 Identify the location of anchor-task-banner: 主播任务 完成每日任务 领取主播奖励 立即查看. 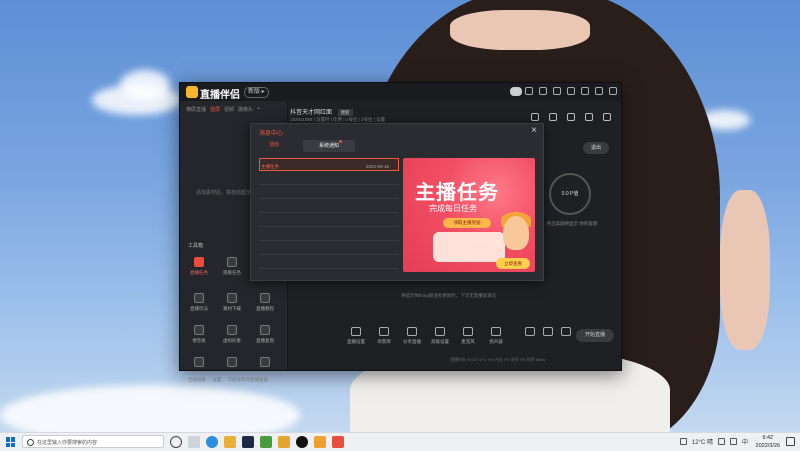
(469, 215).